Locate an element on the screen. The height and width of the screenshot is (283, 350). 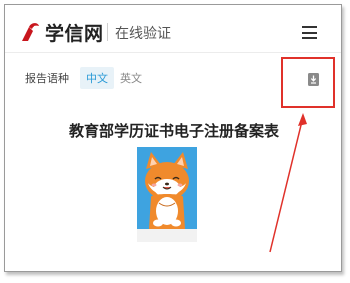
xuexin-logo-icon is located at coordinates (30, 32).